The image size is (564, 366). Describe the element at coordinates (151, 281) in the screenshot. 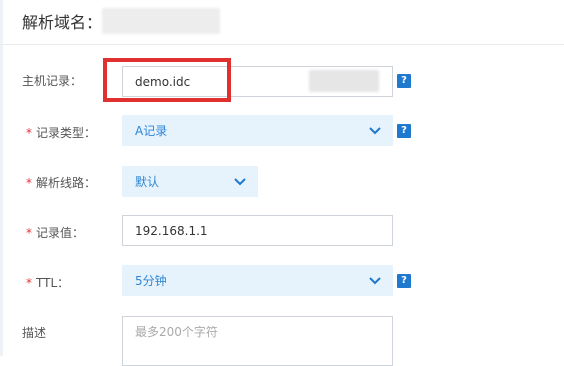

I see `ttl-value: 5分钟` at that location.